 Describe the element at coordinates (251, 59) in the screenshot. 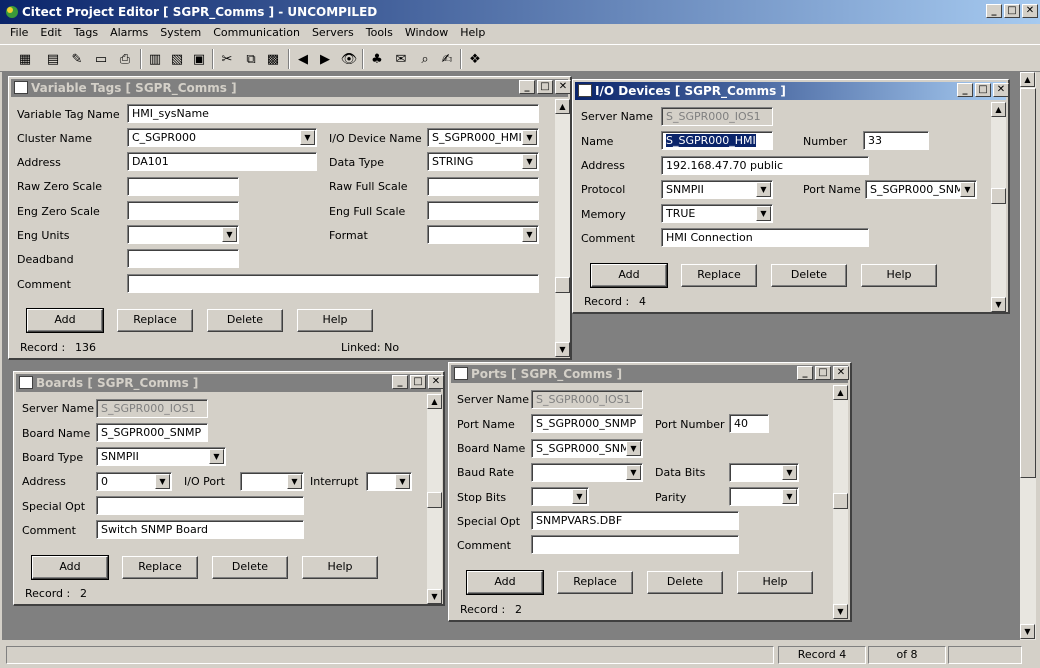

I see `copy-icon: ⧉` at that location.